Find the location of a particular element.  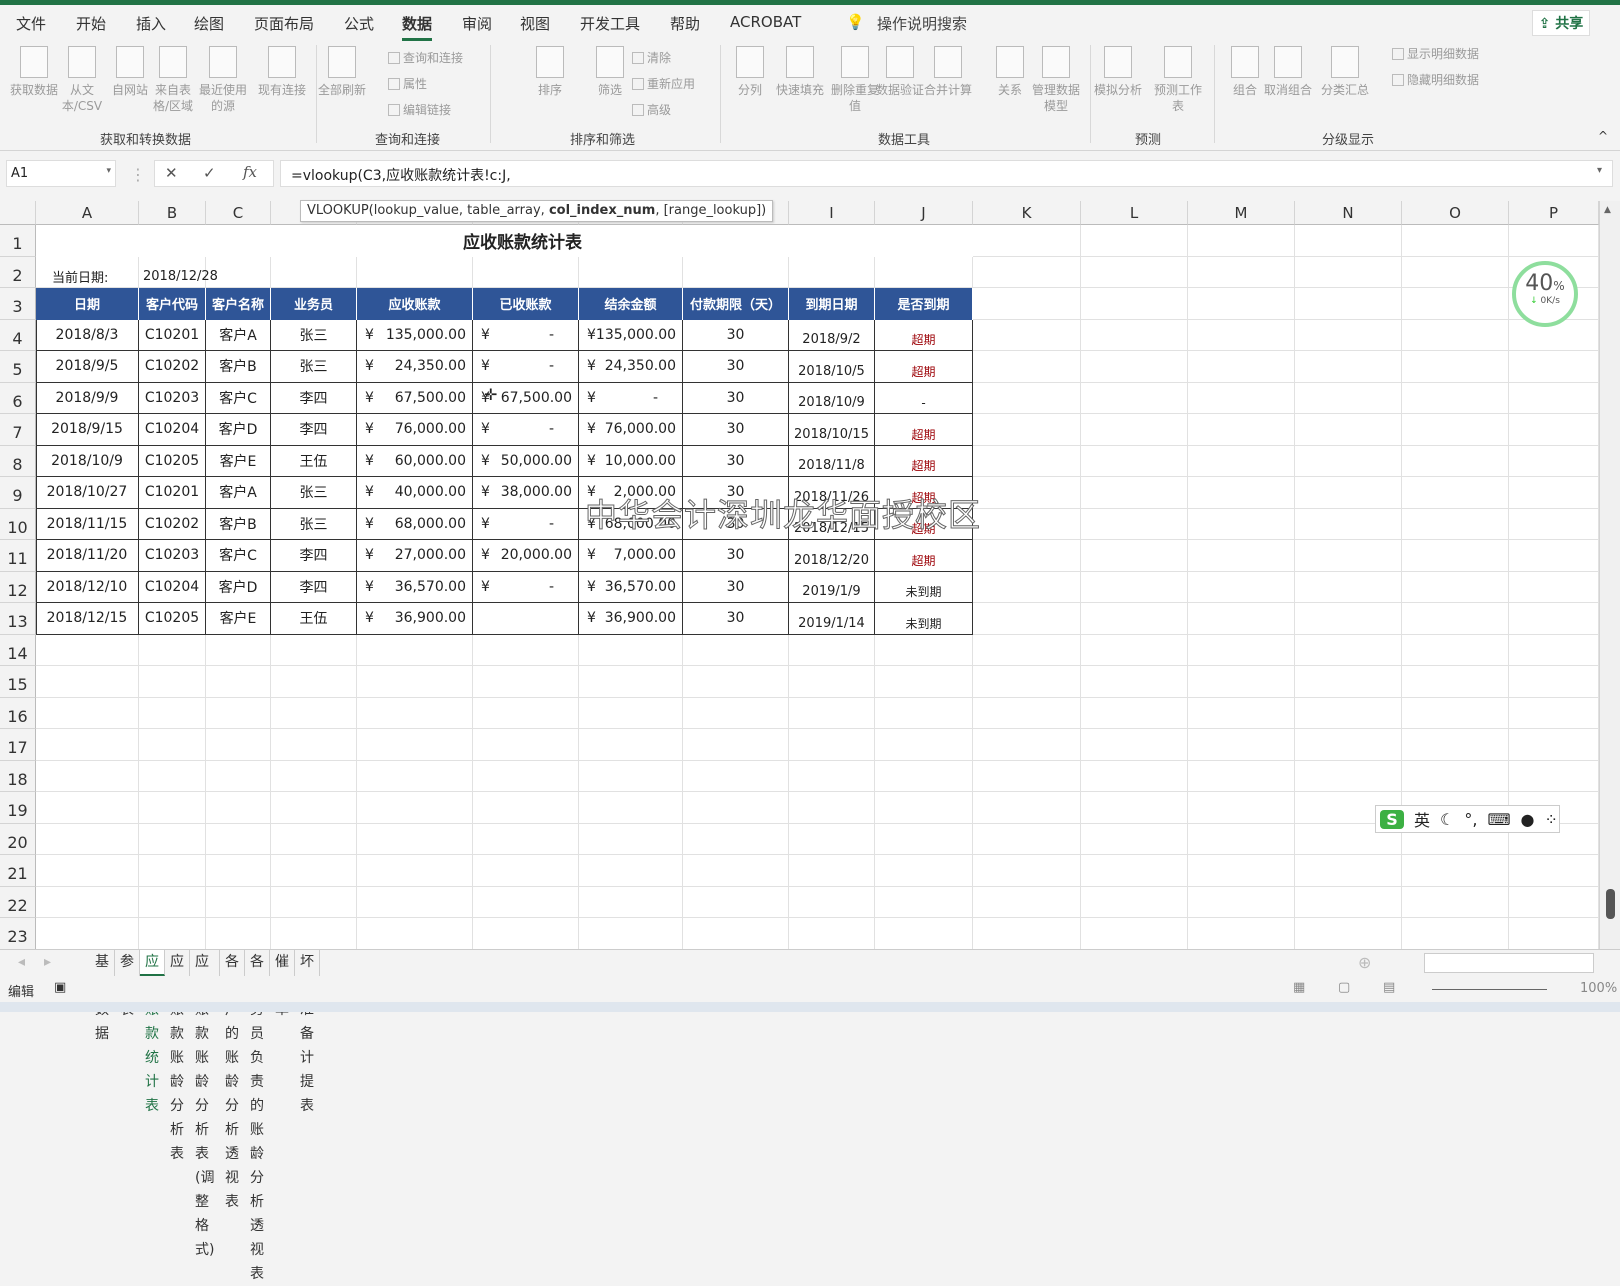

menu-tab: 数据 is located at coordinates (417, 27).